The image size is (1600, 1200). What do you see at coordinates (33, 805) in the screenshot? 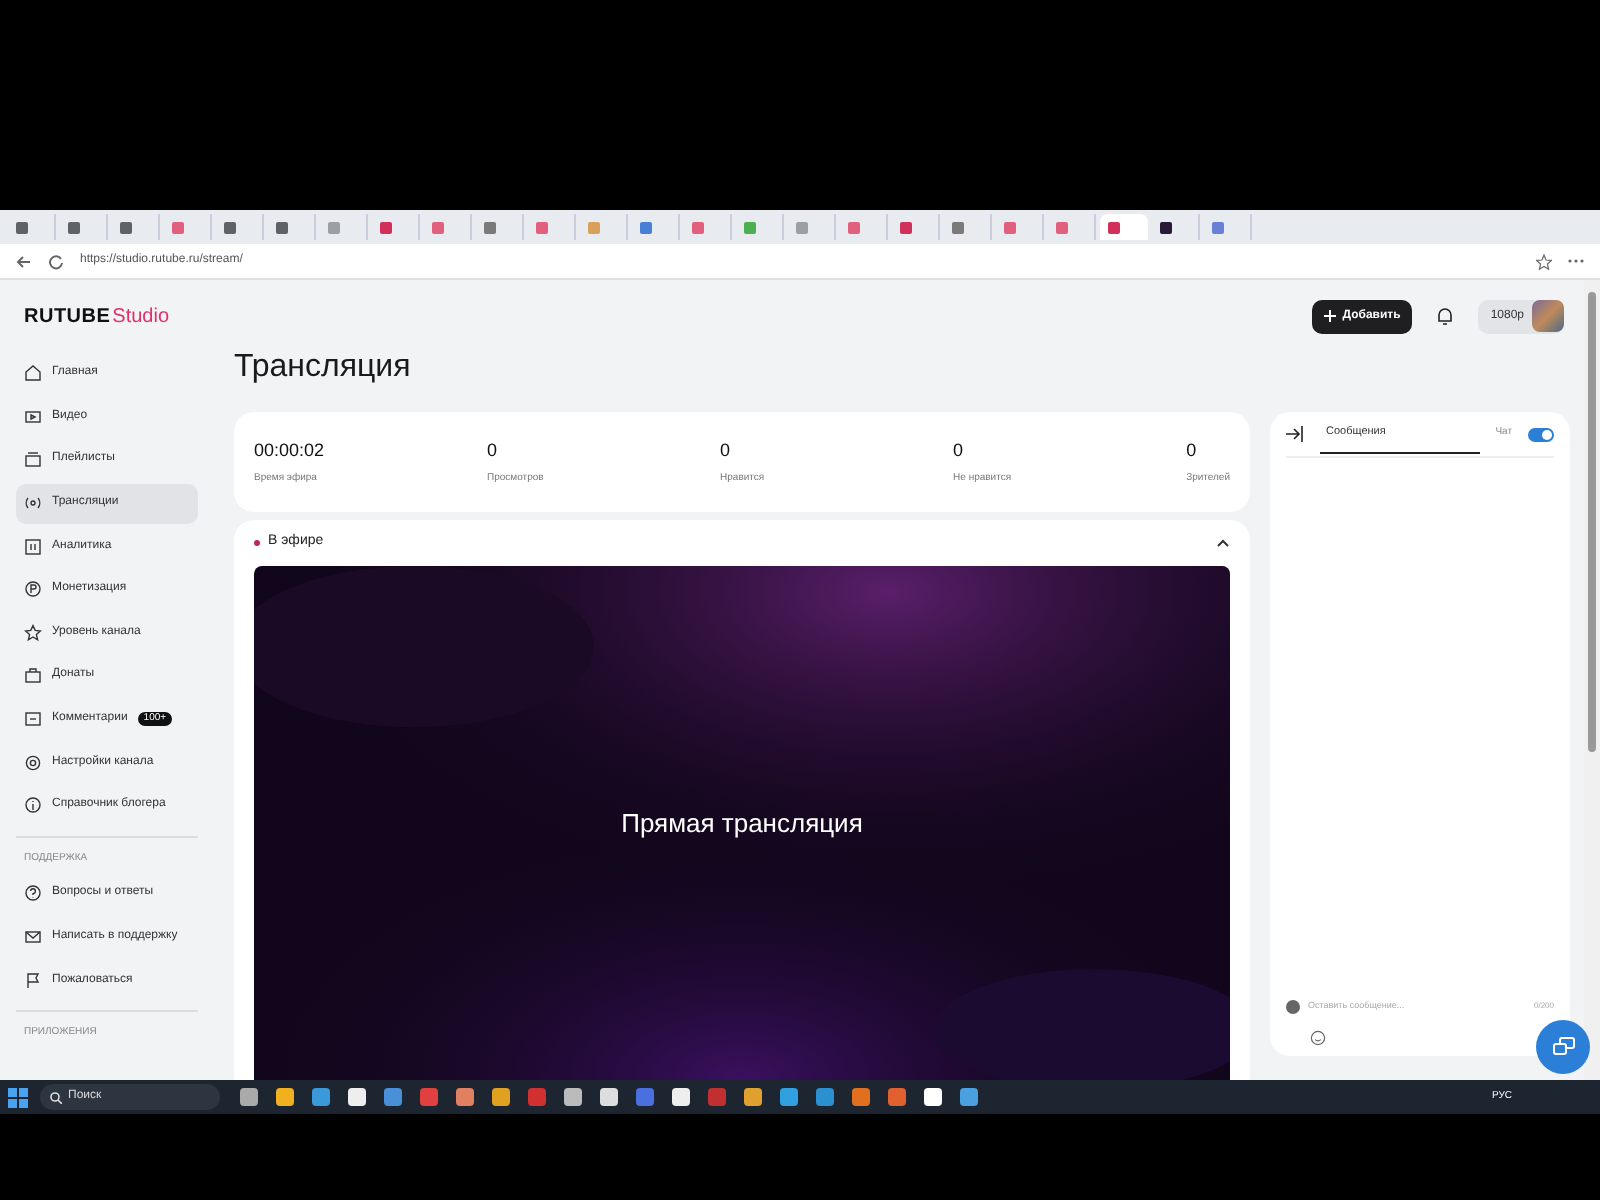
I see `info-icon` at bounding box center [33, 805].